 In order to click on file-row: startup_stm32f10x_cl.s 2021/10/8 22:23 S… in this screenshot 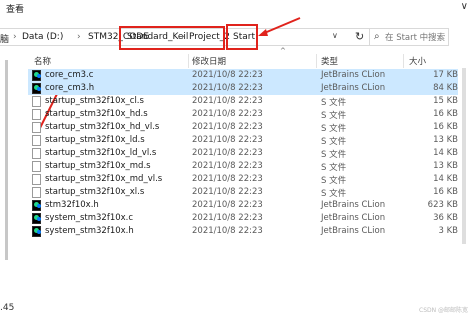, I will do `click(243, 101)`.